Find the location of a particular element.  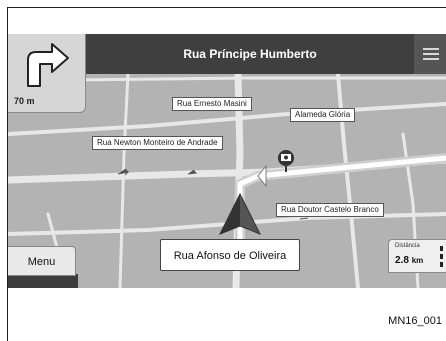

distance-value: 2.8 km is located at coordinates (409, 260).